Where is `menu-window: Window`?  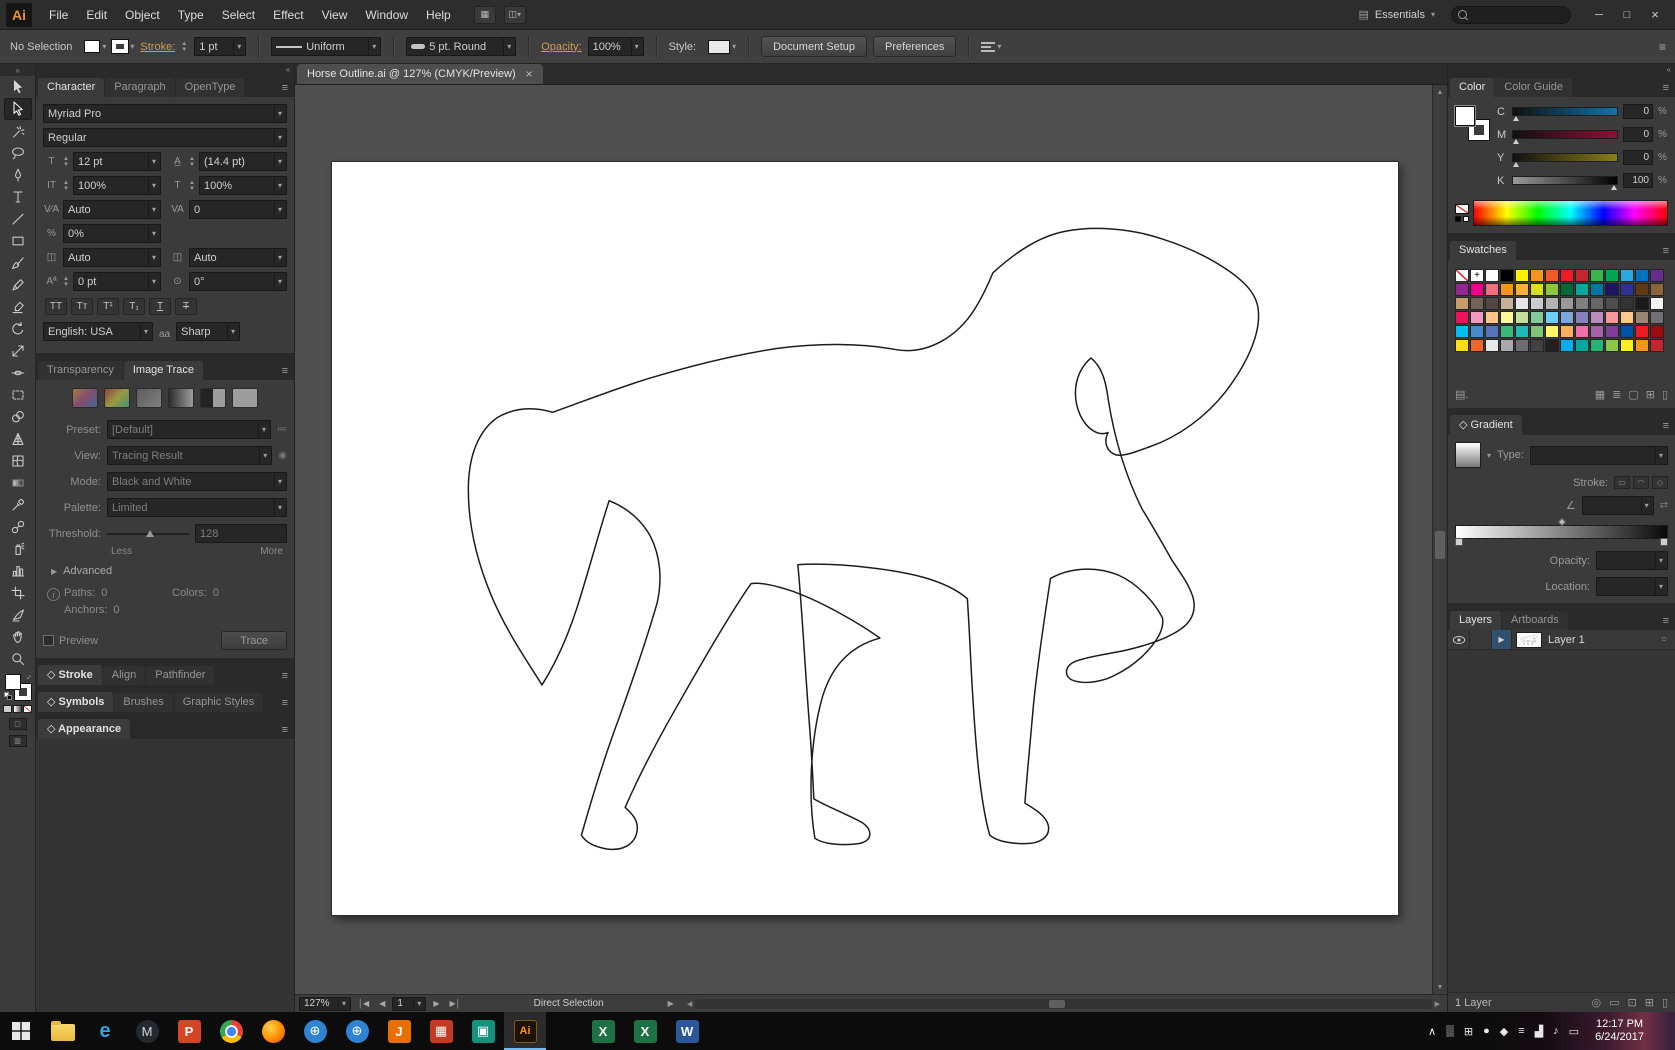 menu-window: Window is located at coordinates (386, 15).